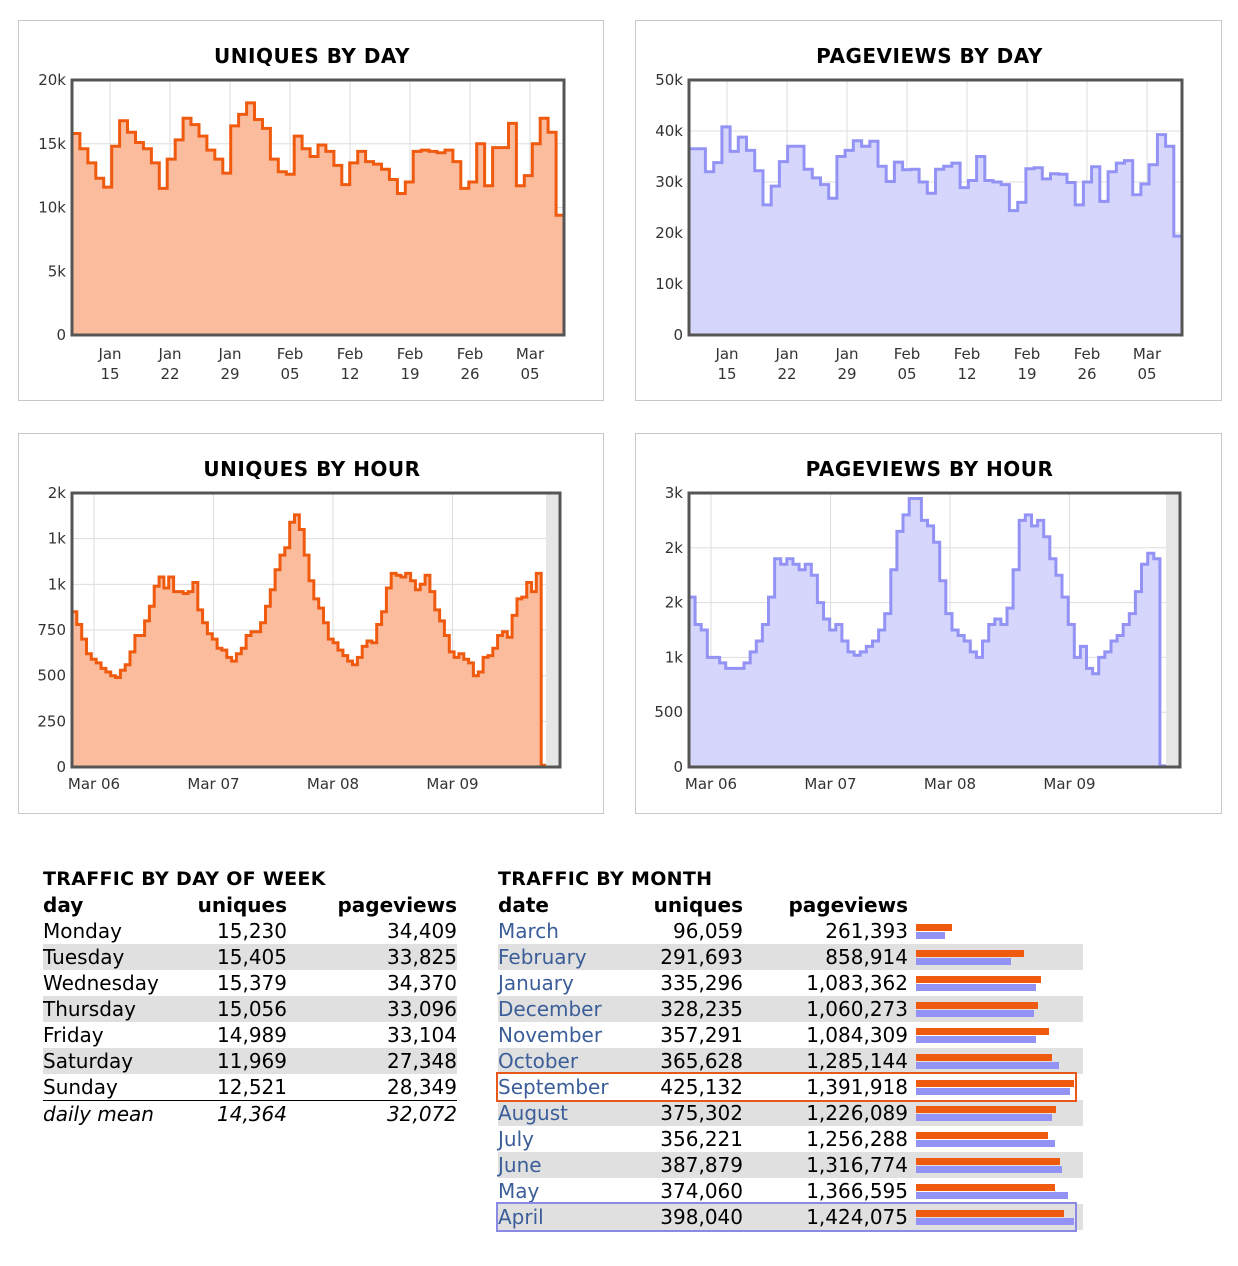 Image resolution: width=1238 pixels, height=1266 pixels. I want to click on dow-day-cell: Tuesday, so click(118, 957).